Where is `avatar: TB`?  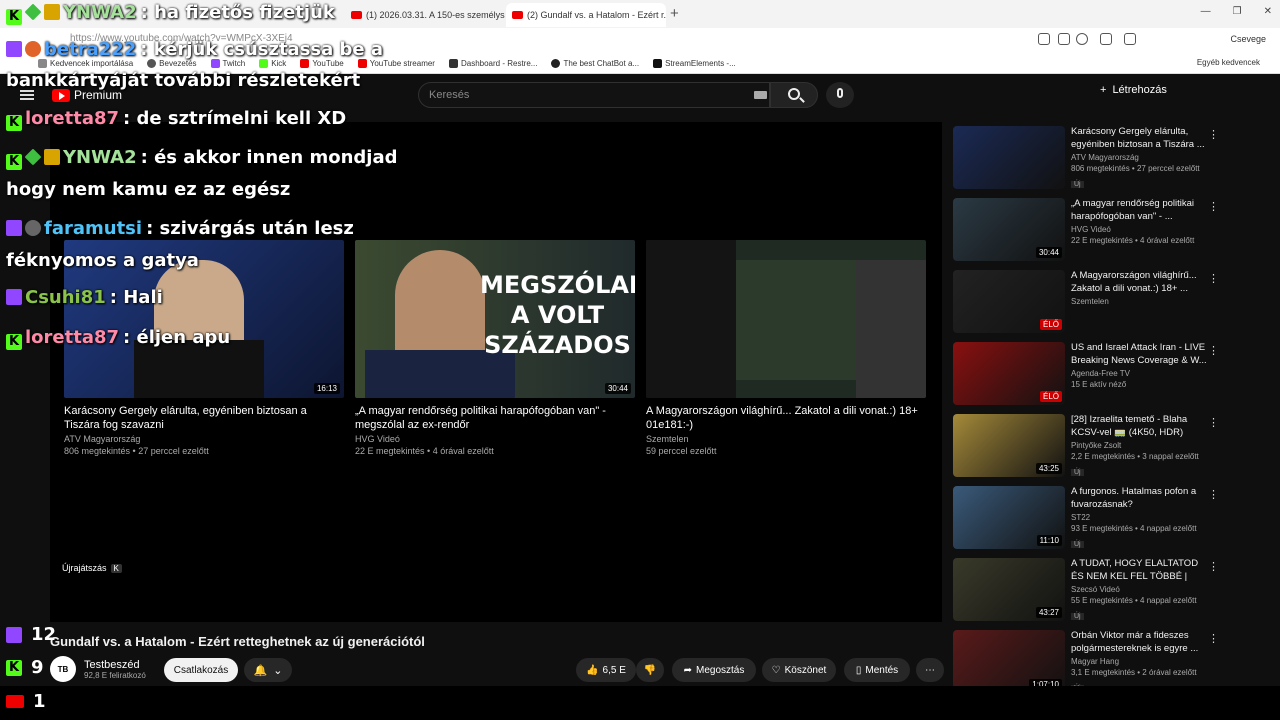
avatar: TB is located at coordinates (63, 669).